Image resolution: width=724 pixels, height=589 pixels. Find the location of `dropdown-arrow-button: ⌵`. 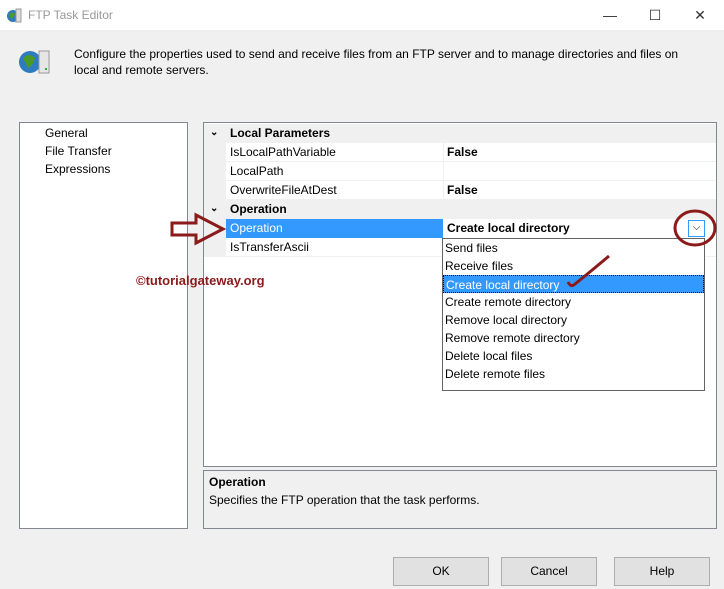

dropdown-arrow-button: ⌵ is located at coordinates (696, 228).